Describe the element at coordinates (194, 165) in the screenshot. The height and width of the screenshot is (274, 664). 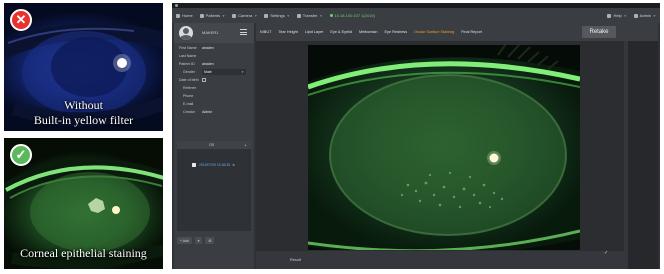
I see `checkbox` at that location.